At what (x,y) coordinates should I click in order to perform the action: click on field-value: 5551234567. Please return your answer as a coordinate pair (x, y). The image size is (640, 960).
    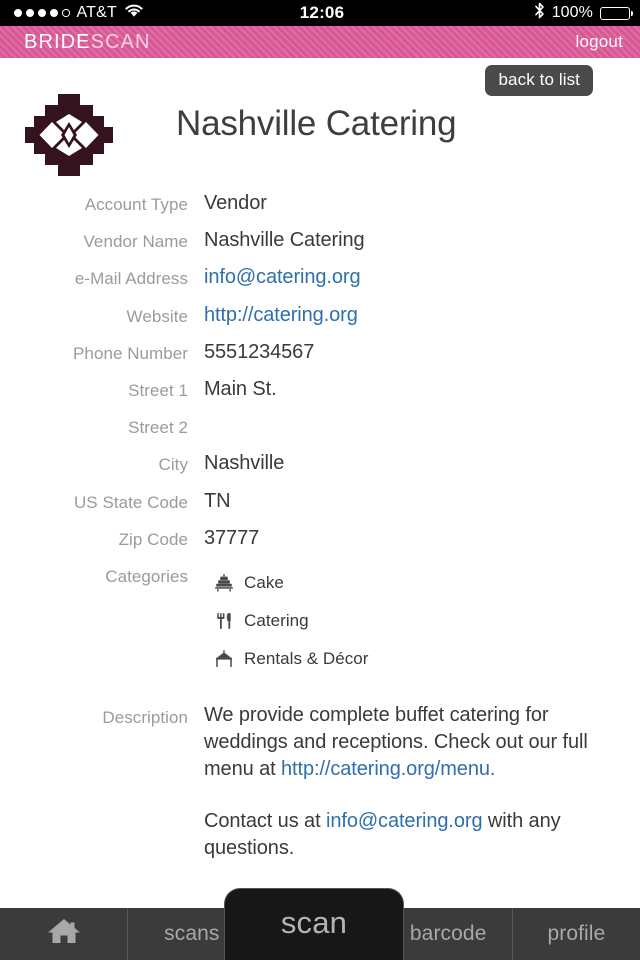
    Looking at the image, I should click on (259, 351).